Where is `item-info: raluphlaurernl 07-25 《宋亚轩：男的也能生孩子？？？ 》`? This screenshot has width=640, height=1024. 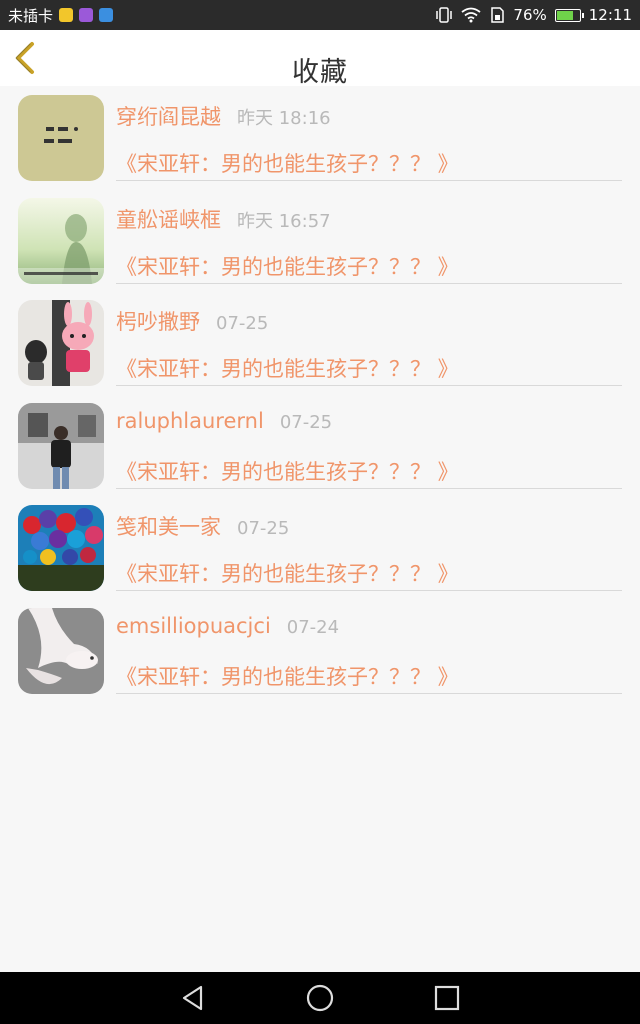 item-info: raluphlaurernl 07-25 《宋亚轩：男的也能生孩子？？？ 》 is located at coordinates (369, 443).